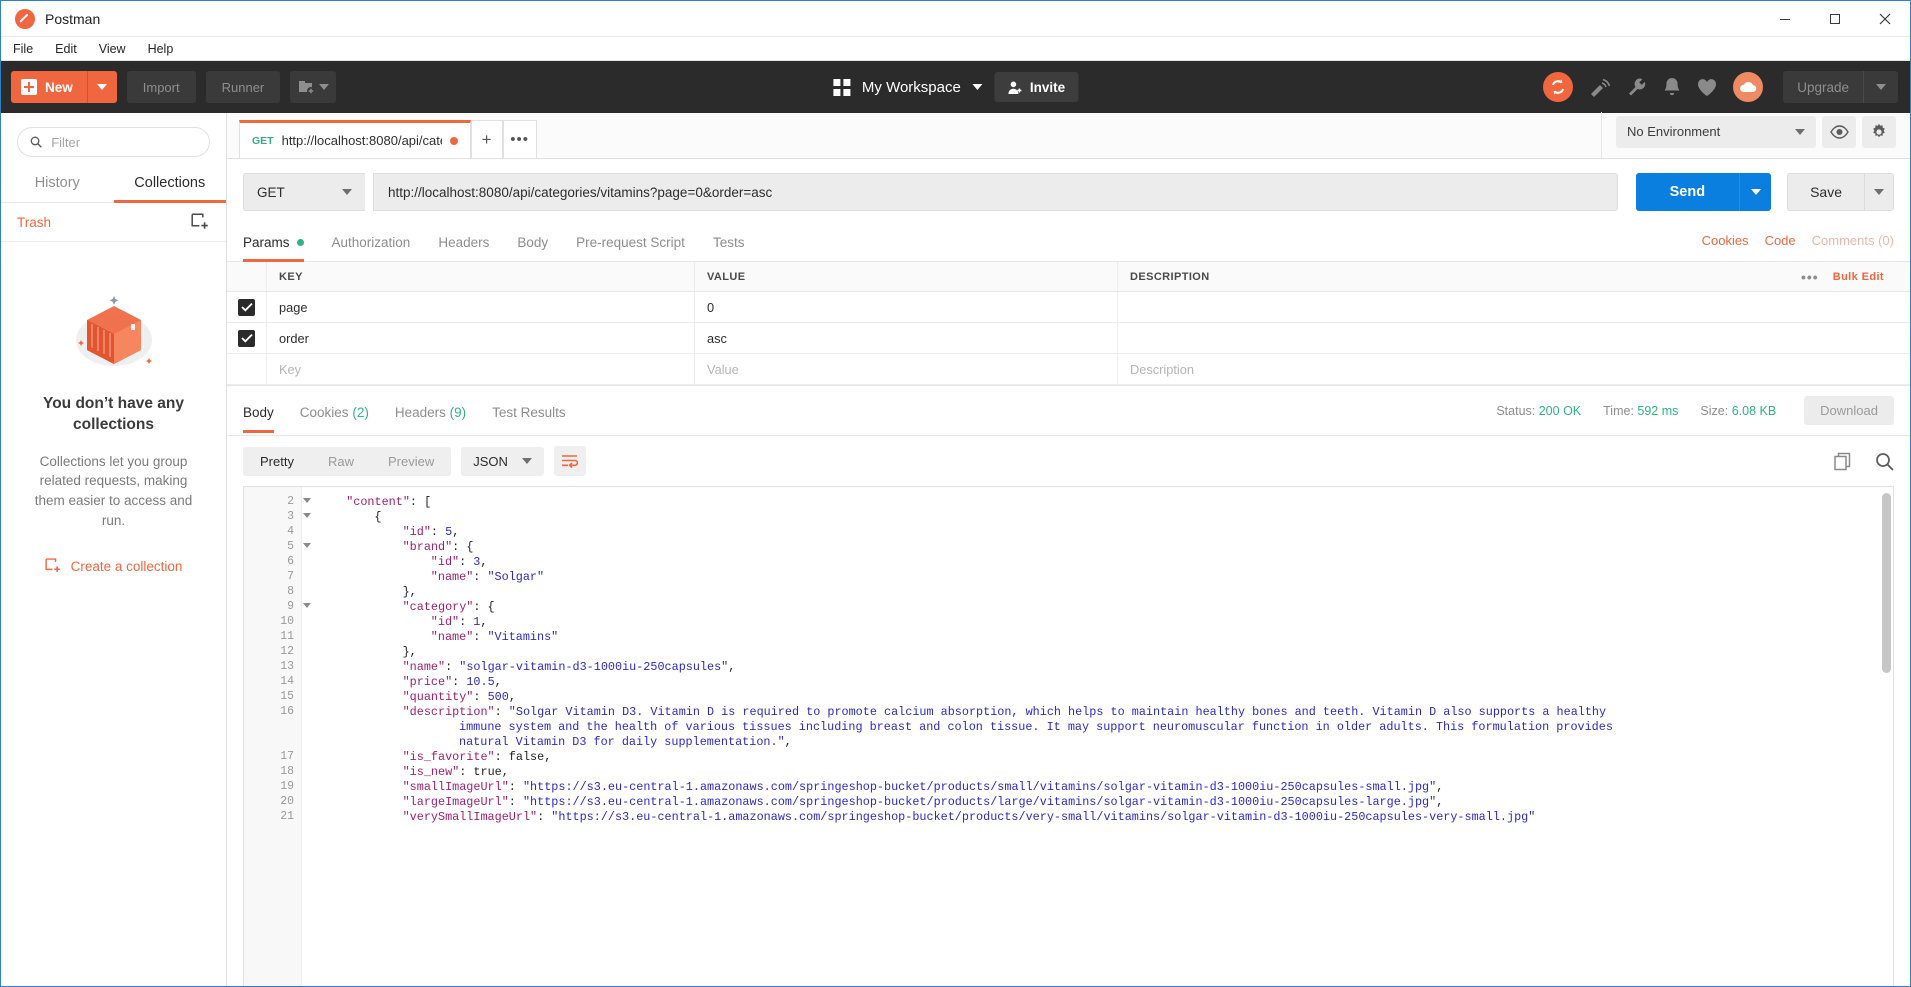 Image resolution: width=1911 pixels, height=987 pixels. What do you see at coordinates (463, 244) in the screenshot?
I see `tab-headers: Headers` at bounding box center [463, 244].